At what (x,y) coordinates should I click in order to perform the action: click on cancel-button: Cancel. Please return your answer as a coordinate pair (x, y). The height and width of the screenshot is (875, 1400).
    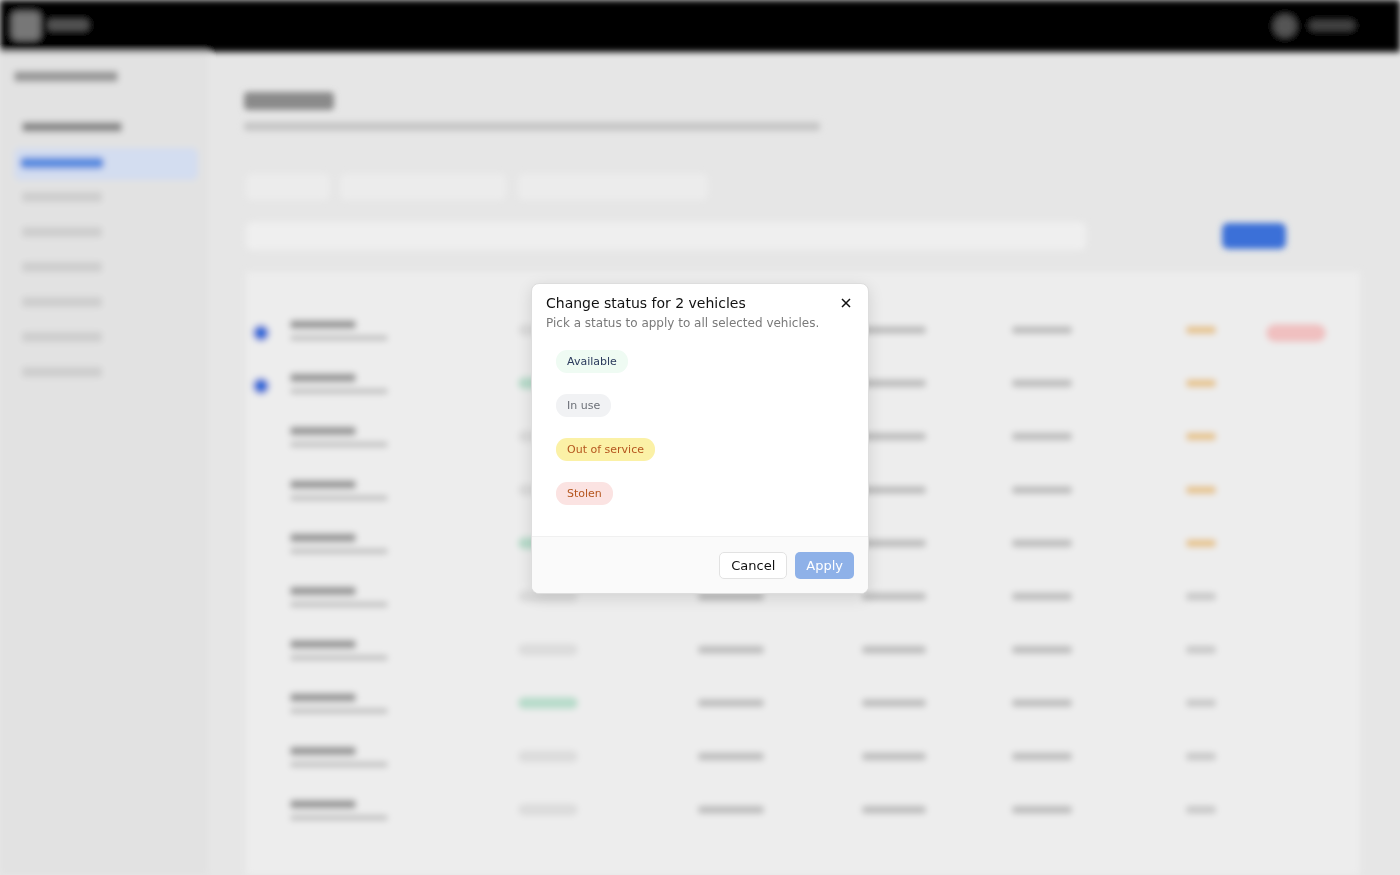
    Looking at the image, I should click on (753, 565).